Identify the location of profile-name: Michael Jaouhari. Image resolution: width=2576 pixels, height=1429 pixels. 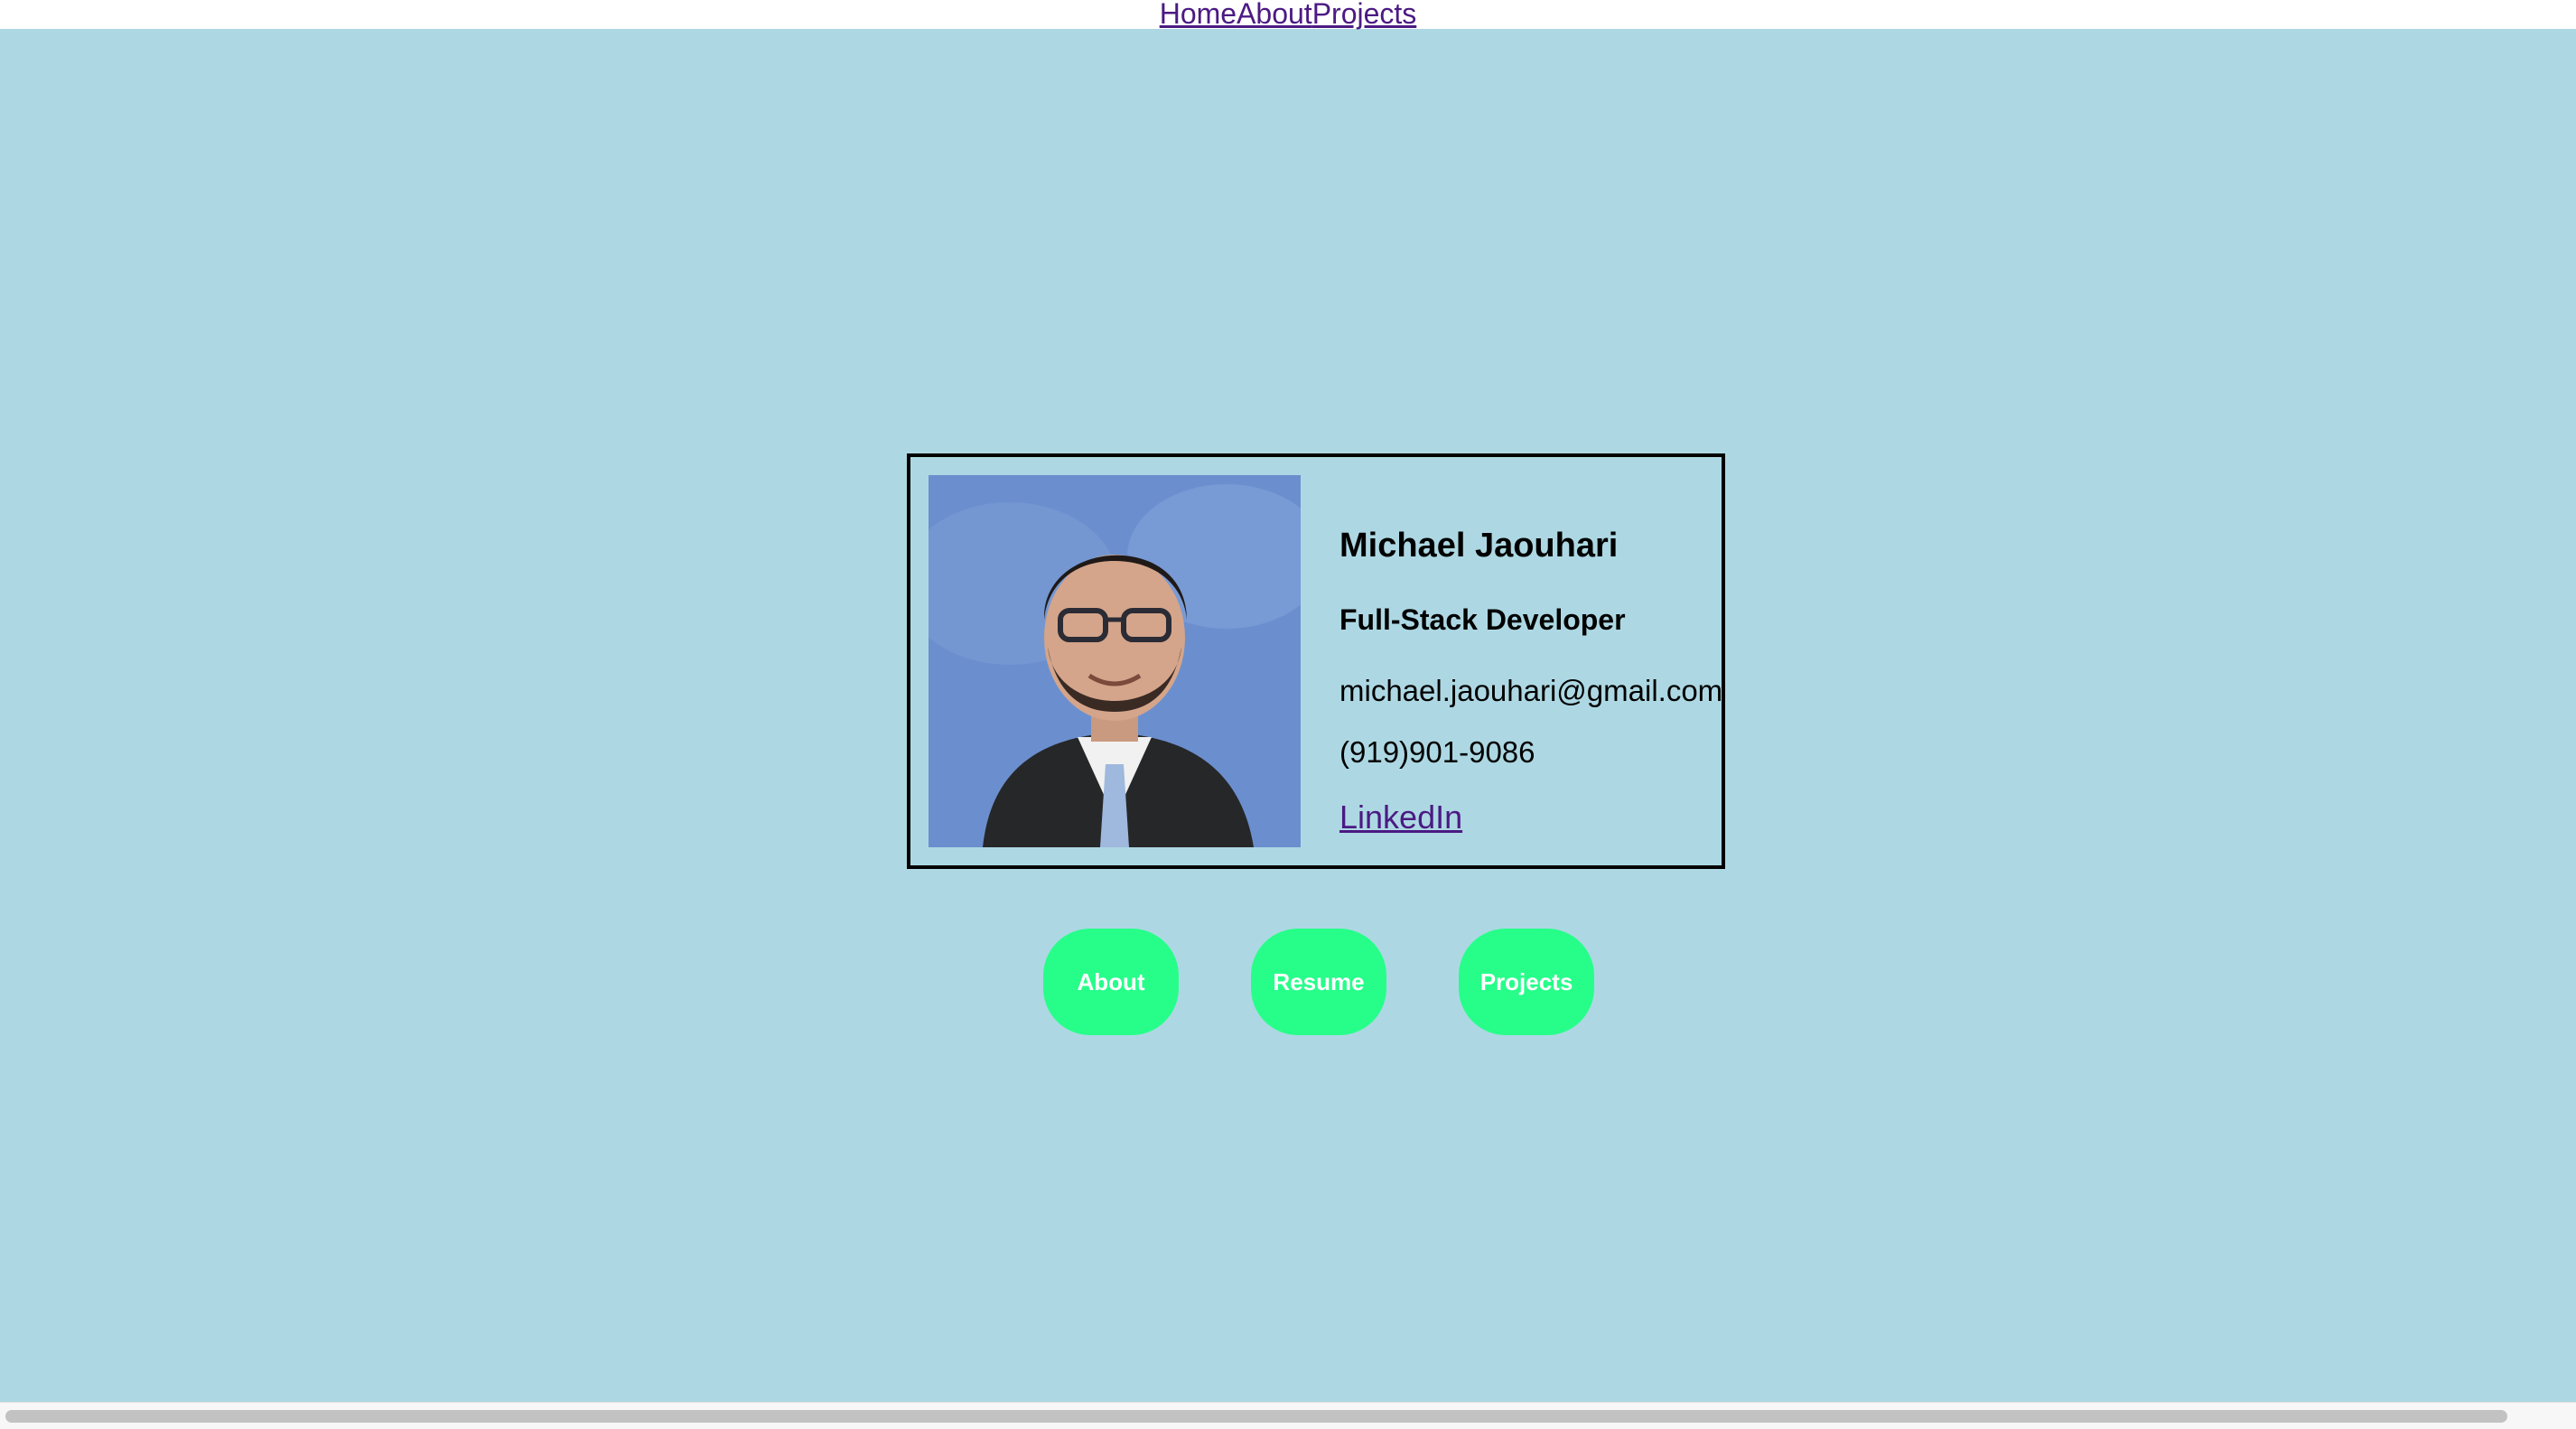
(1479, 546).